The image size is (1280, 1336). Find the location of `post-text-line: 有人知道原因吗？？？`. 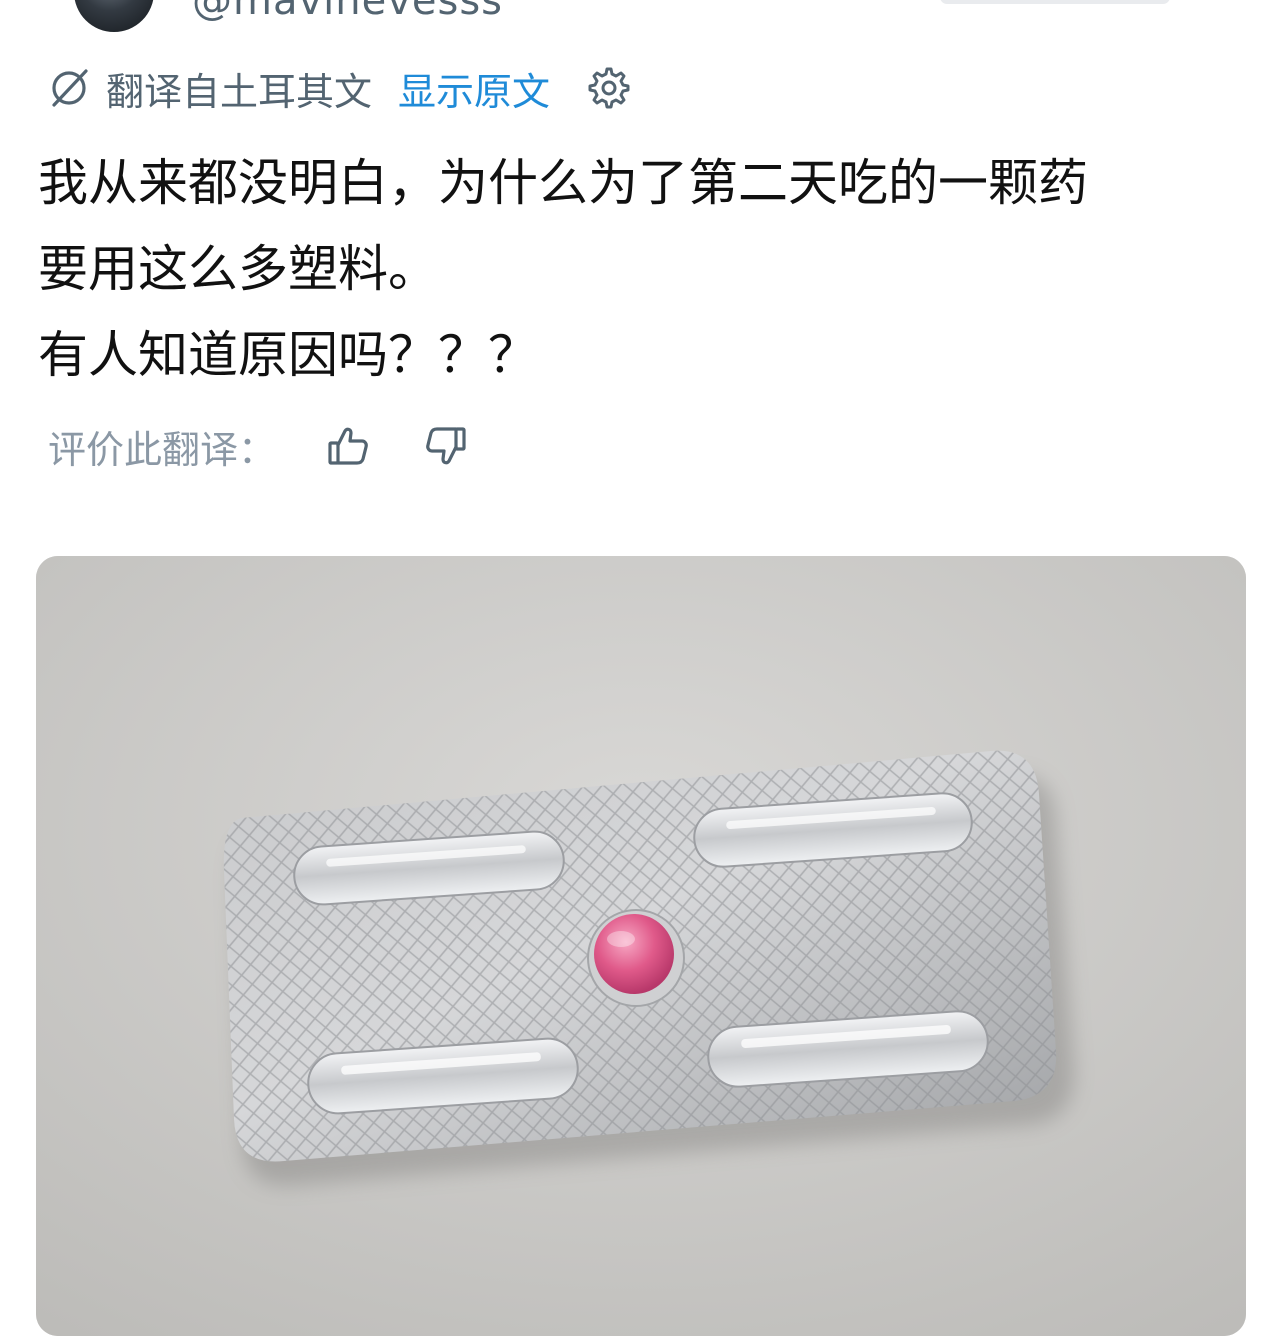

post-text-line: 有人知道原因吗？？？ is located at coordinates (288, 355).